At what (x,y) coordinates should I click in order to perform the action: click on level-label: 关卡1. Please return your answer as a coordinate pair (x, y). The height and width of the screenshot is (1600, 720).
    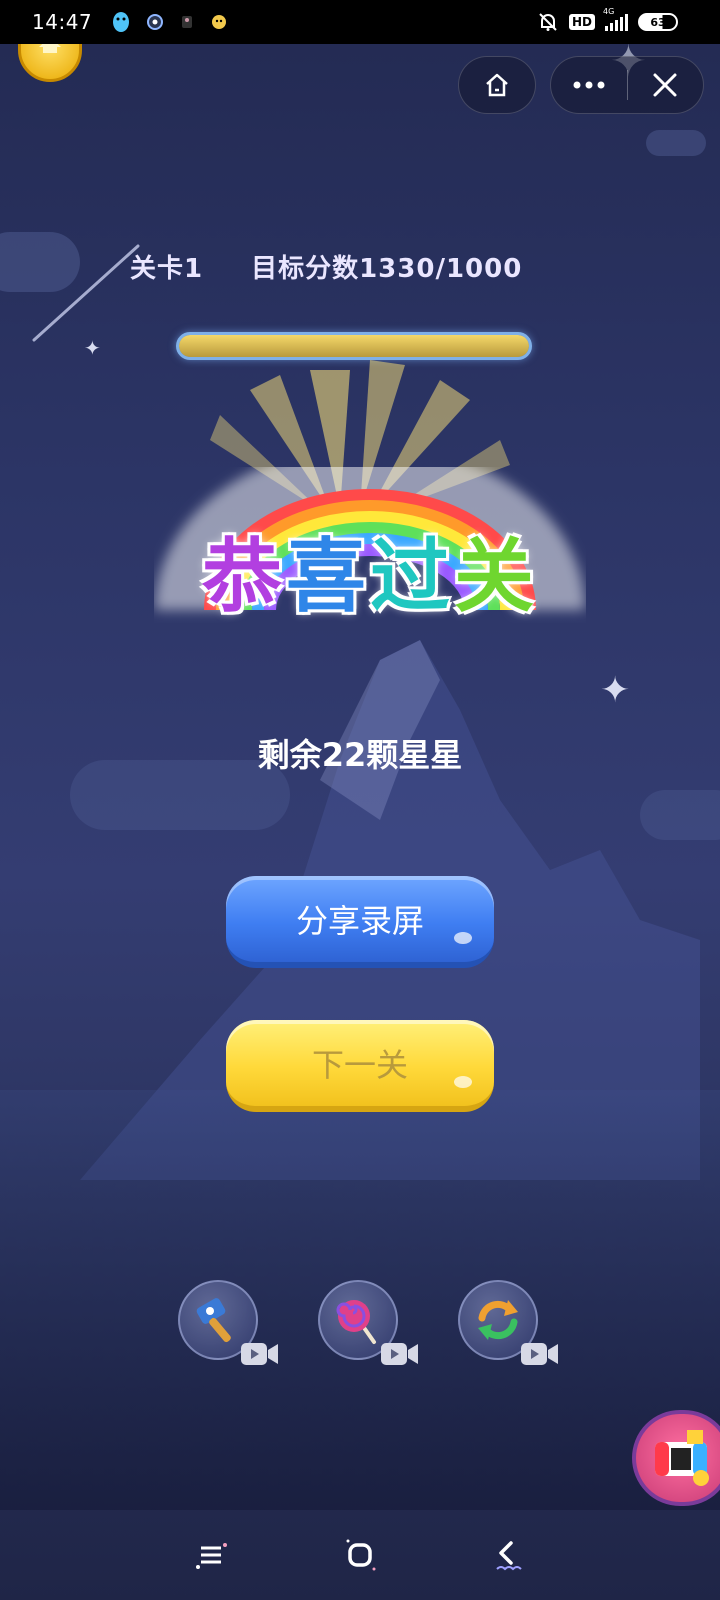
    Looking at the image, I should click on (167, 268).